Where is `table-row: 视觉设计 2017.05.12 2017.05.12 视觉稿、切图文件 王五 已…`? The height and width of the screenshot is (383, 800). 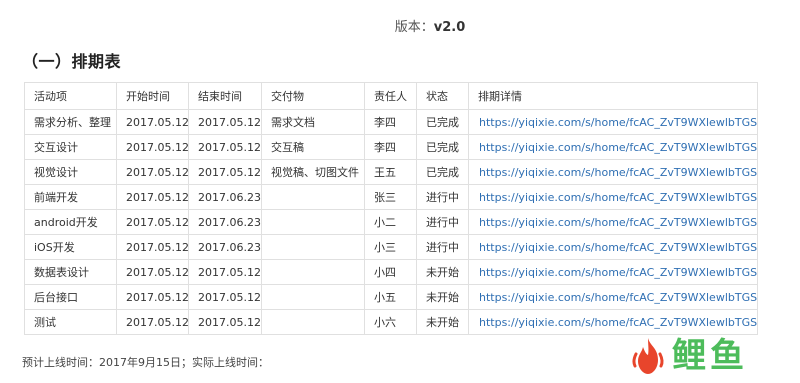 table-row: 视觉设计 2017.05.12 2017.05.12 视觉稿、切图文件 王五 已… is located at coordinates (391, 172).